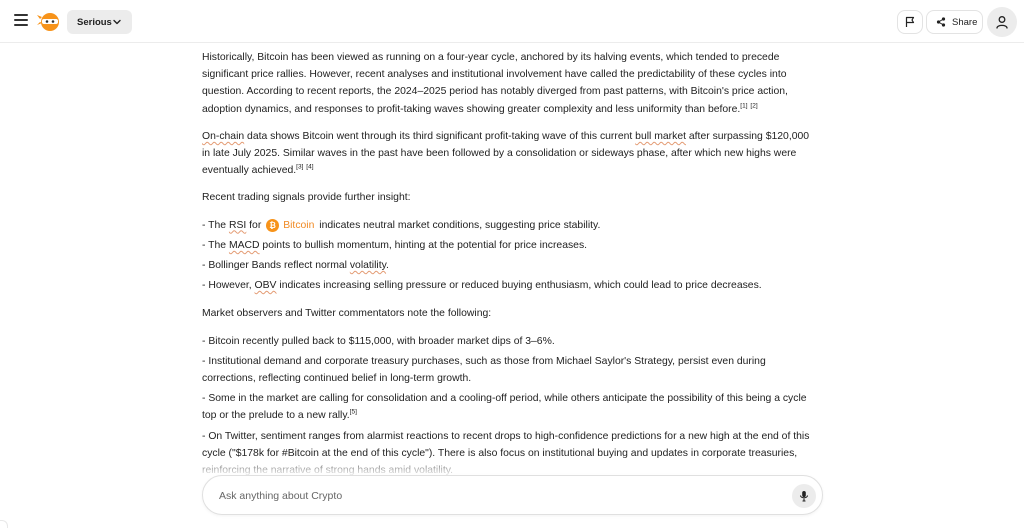  I want to click on corner-decoration, so click(4, 524).